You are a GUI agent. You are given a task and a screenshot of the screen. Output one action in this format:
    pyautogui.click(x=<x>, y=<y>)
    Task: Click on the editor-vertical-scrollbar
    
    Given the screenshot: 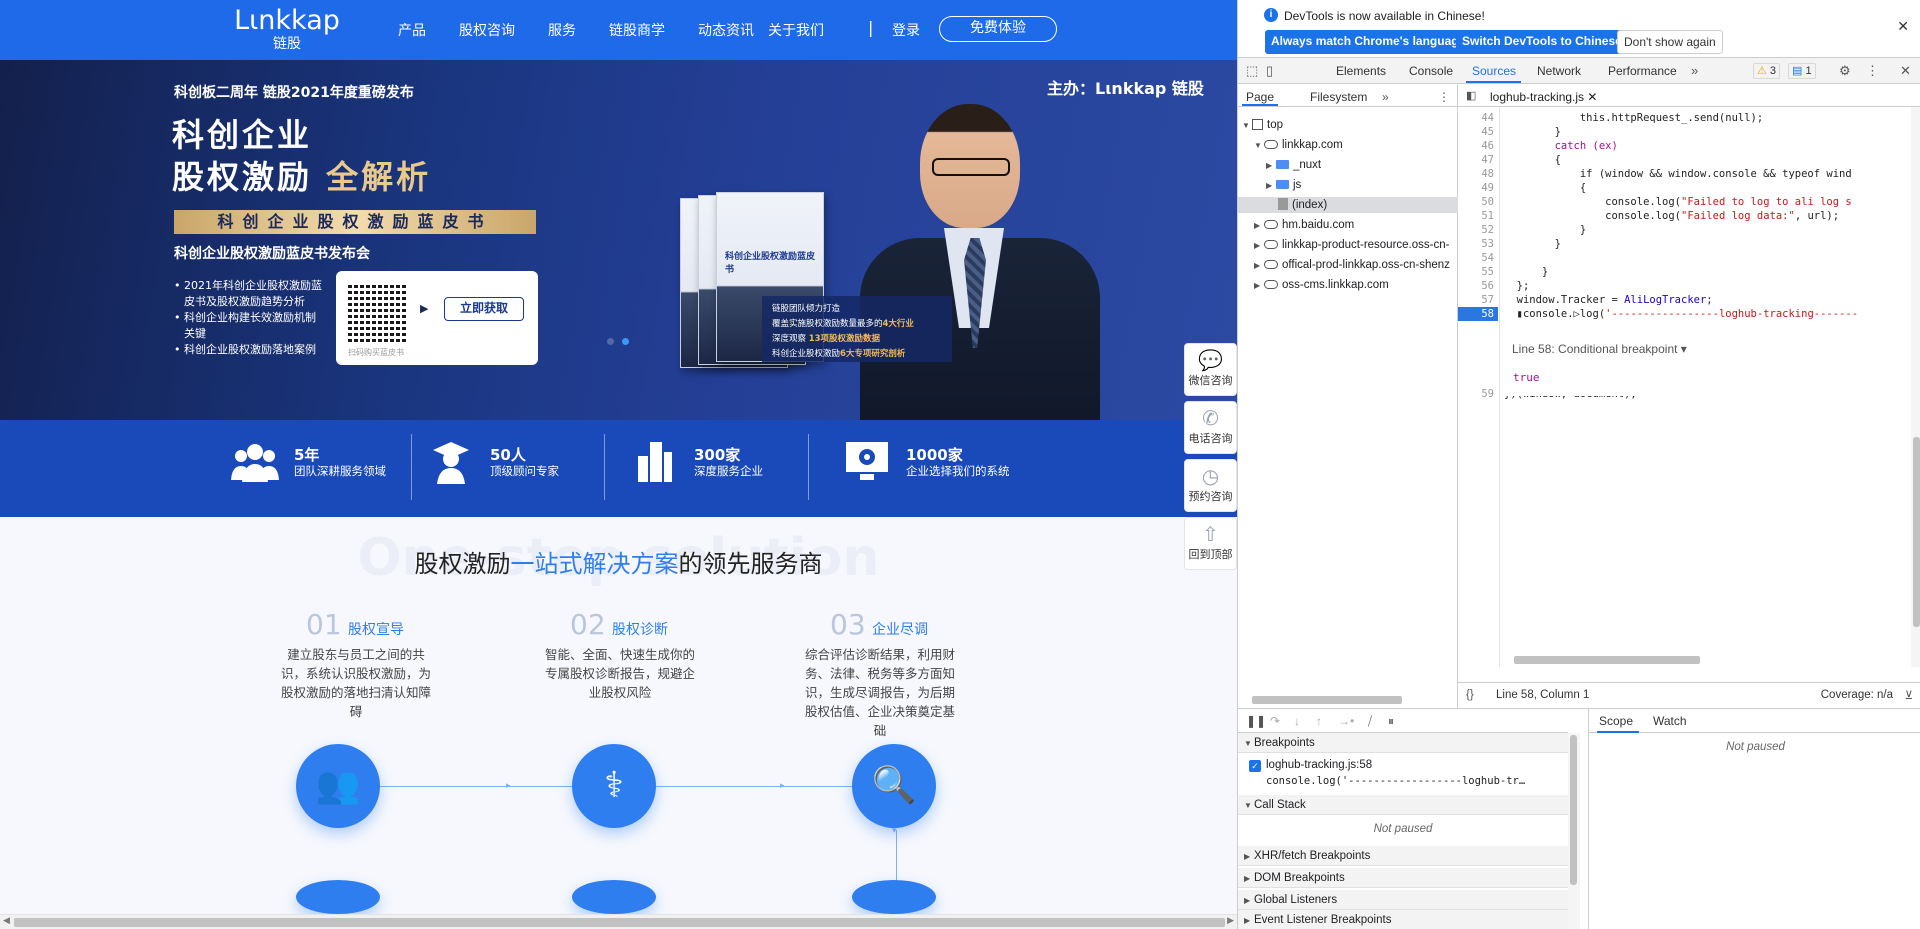 What is the action you would take?
    pyautogui.click(x=1915, y=387)
    